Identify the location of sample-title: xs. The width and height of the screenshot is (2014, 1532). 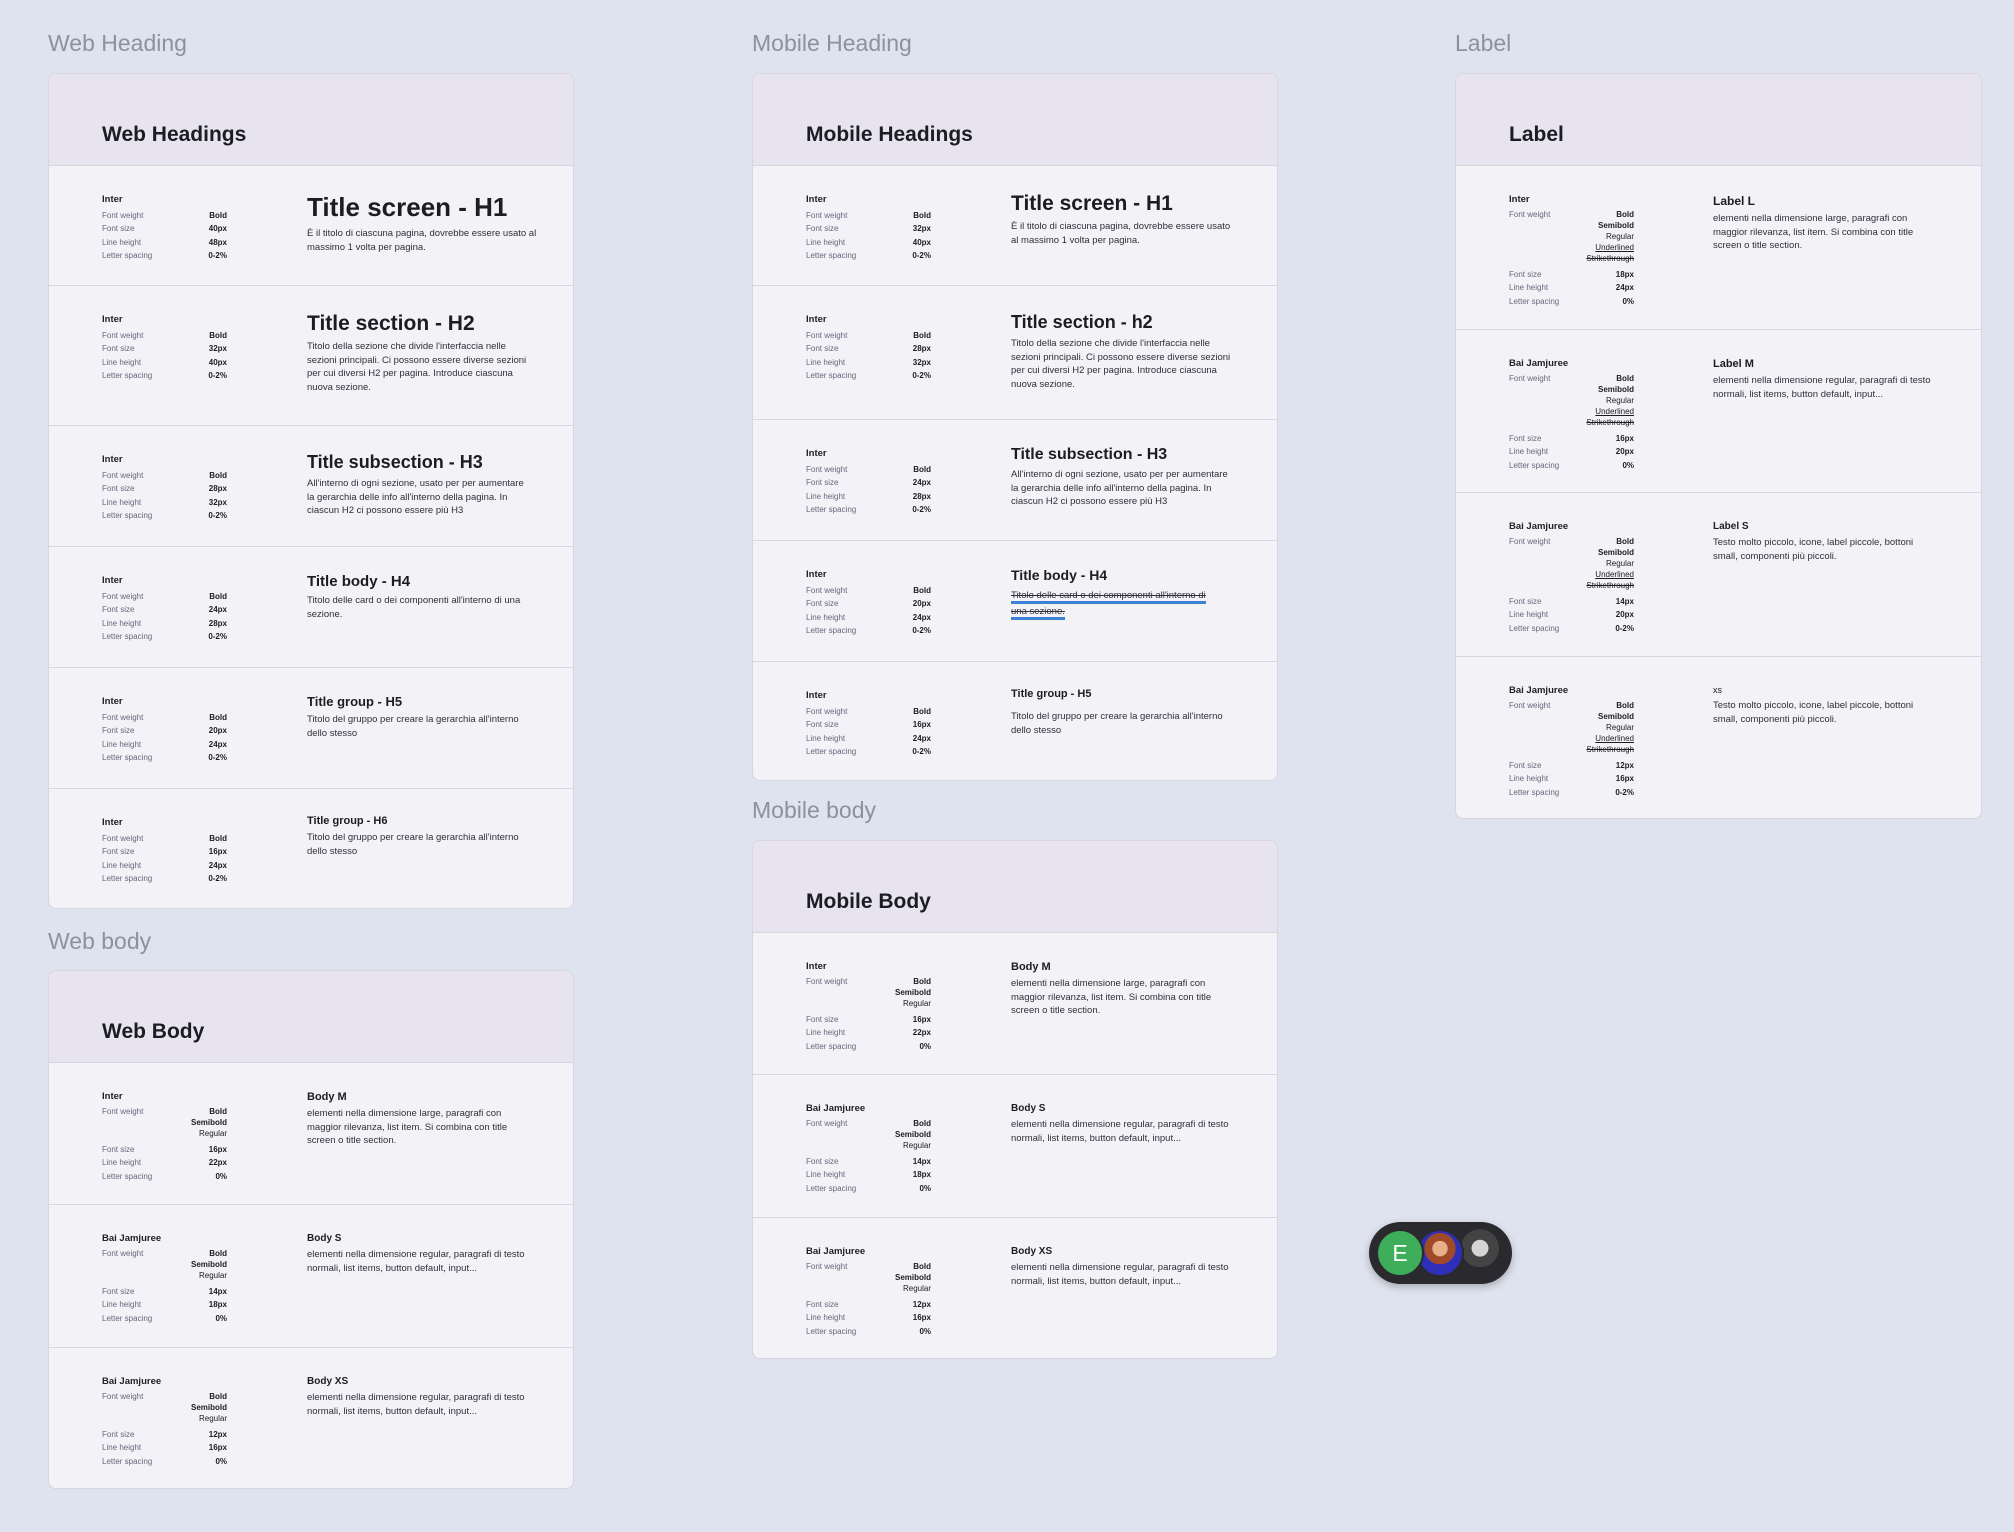
(1717, 690).